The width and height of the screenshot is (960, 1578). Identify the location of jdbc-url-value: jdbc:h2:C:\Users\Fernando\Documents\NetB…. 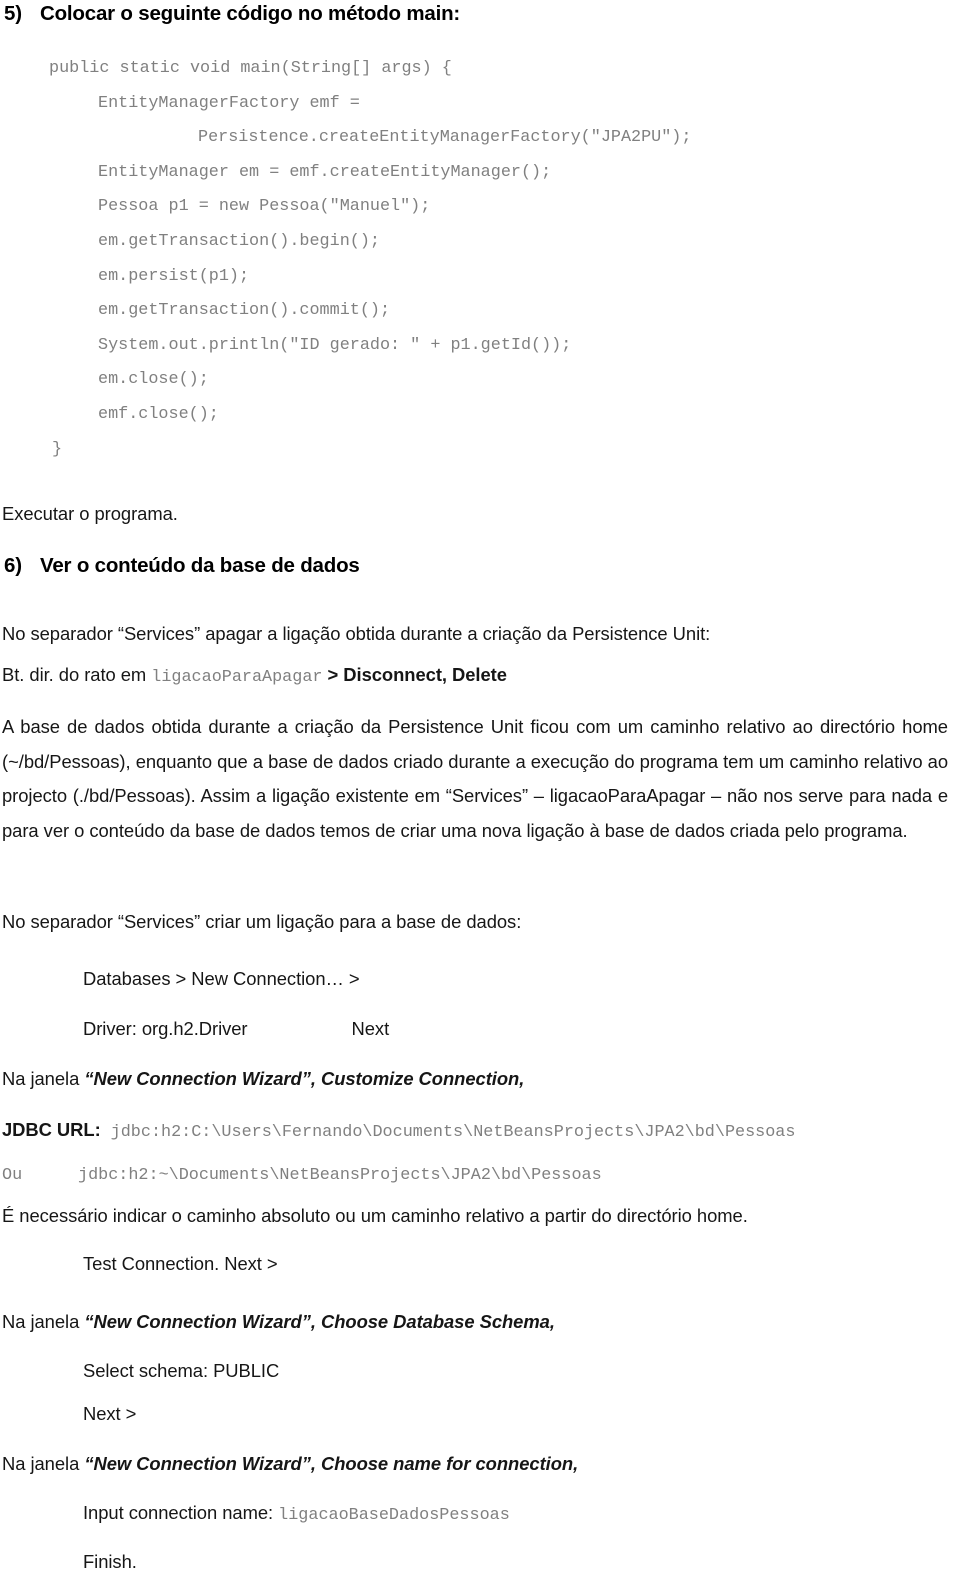
(453, 1132).